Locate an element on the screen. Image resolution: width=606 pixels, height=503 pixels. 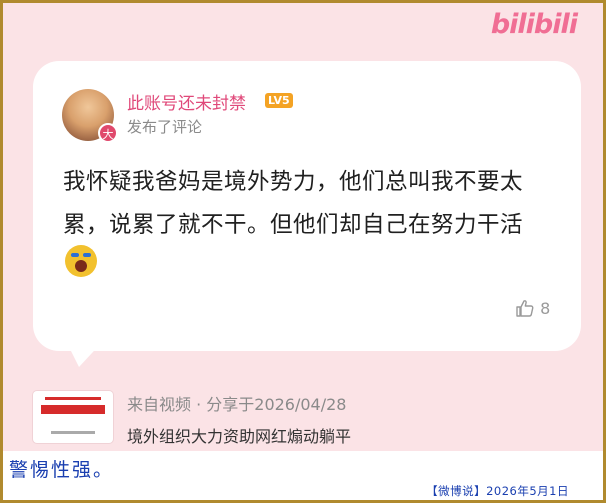
caption-bar: 警惕性强。 【微博说】2026年5月1日 is located at coordinates (303, 475).